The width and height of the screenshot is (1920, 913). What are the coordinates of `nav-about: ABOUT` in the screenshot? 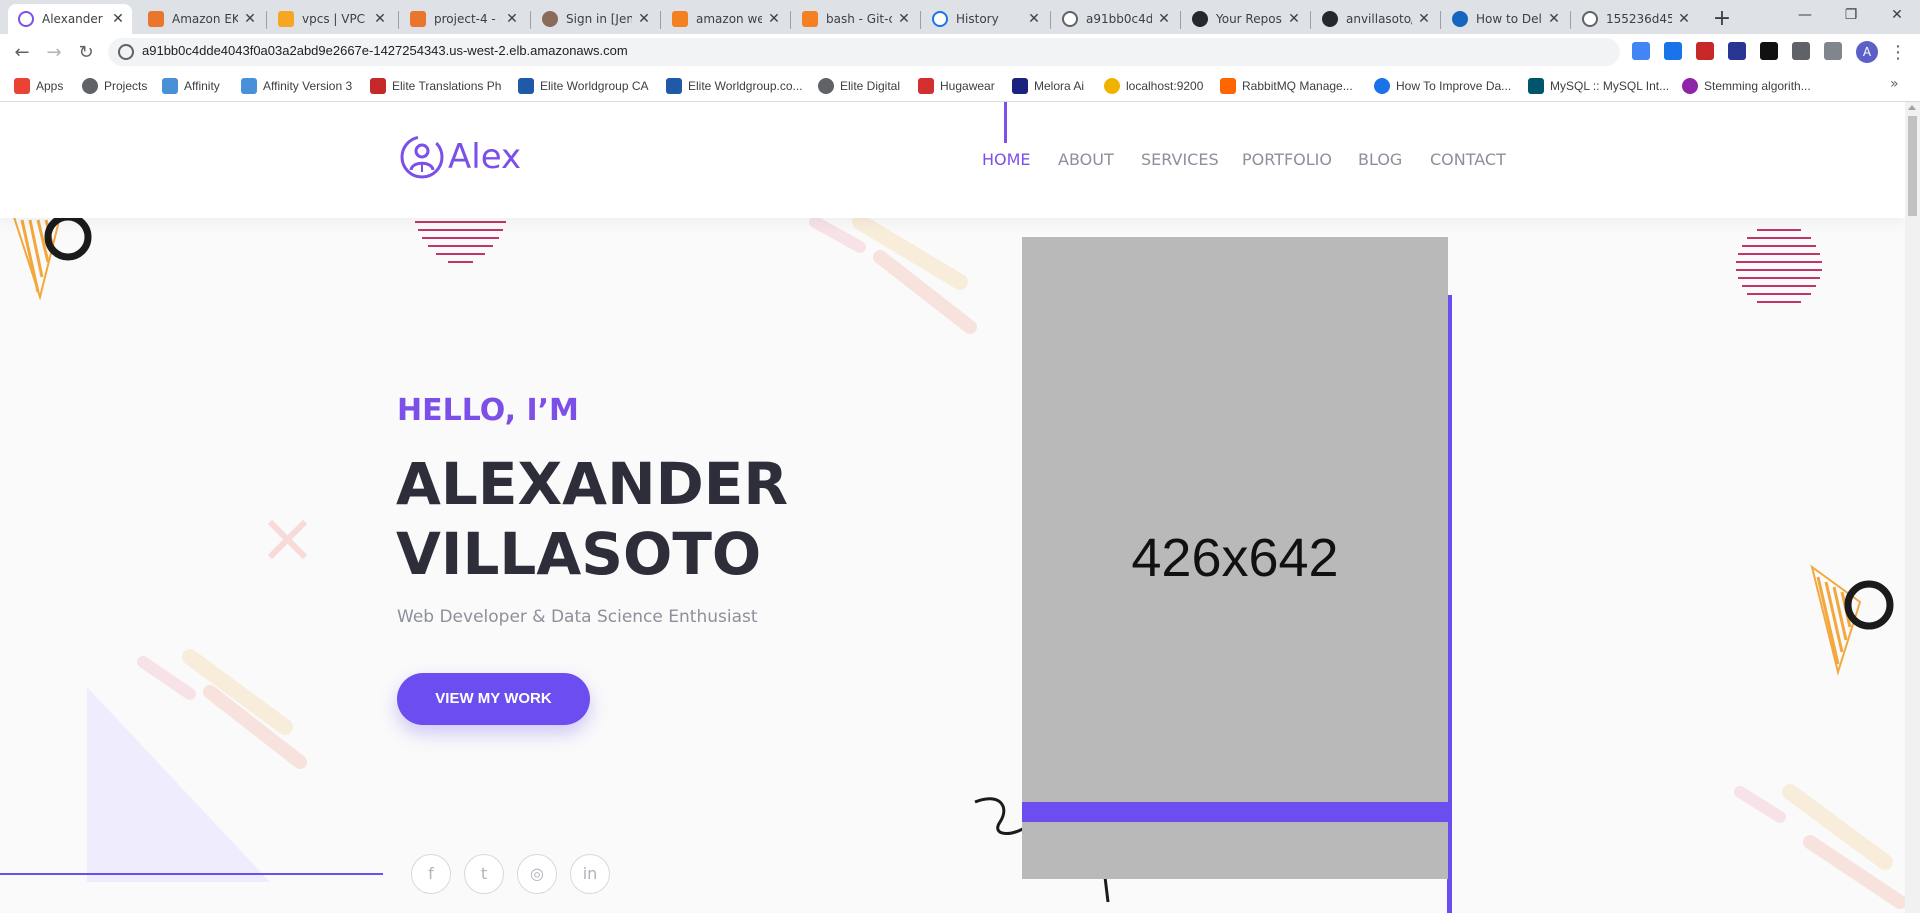 It's located at (1086, 159).